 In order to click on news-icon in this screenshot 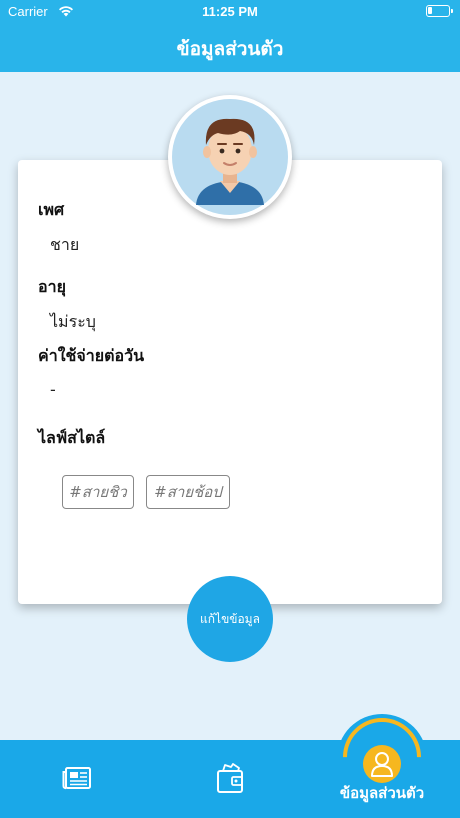, I will do `click(77, 779)`.